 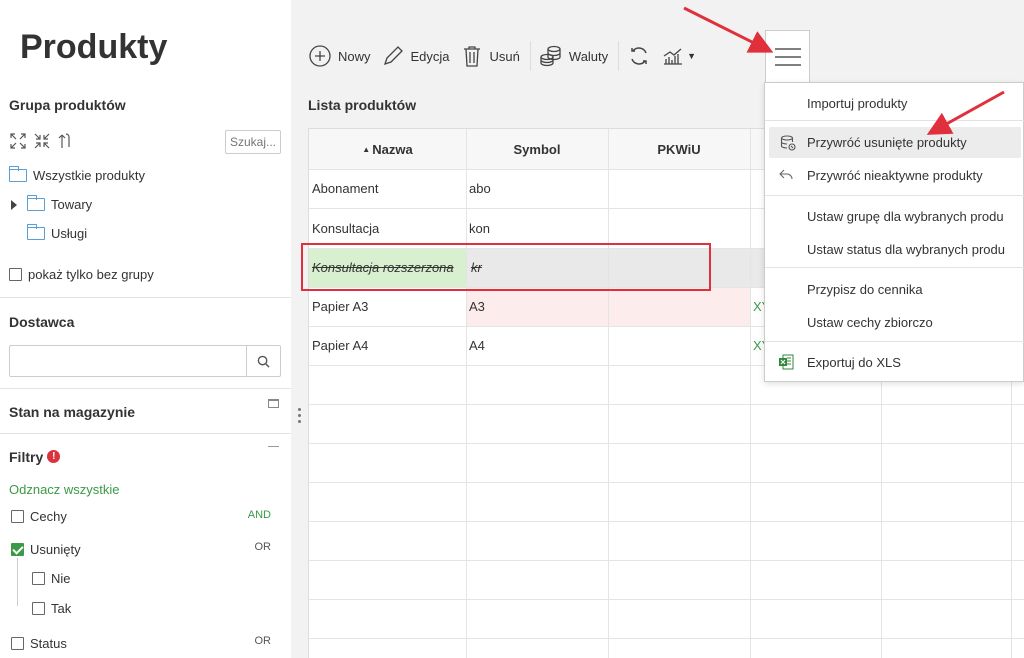 I want to click on cell-symbol: A3, so click(x=477, y=306).